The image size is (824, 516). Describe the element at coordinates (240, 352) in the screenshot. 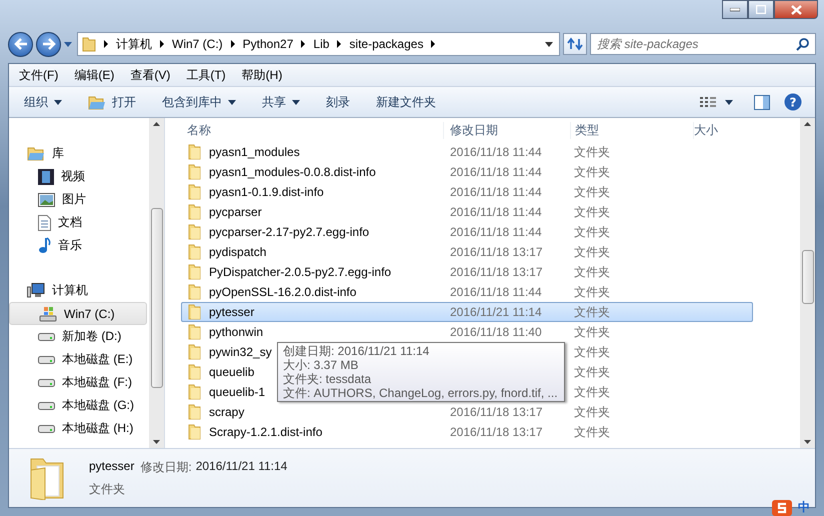

I see `file-name: pywin32_sy` at that location.